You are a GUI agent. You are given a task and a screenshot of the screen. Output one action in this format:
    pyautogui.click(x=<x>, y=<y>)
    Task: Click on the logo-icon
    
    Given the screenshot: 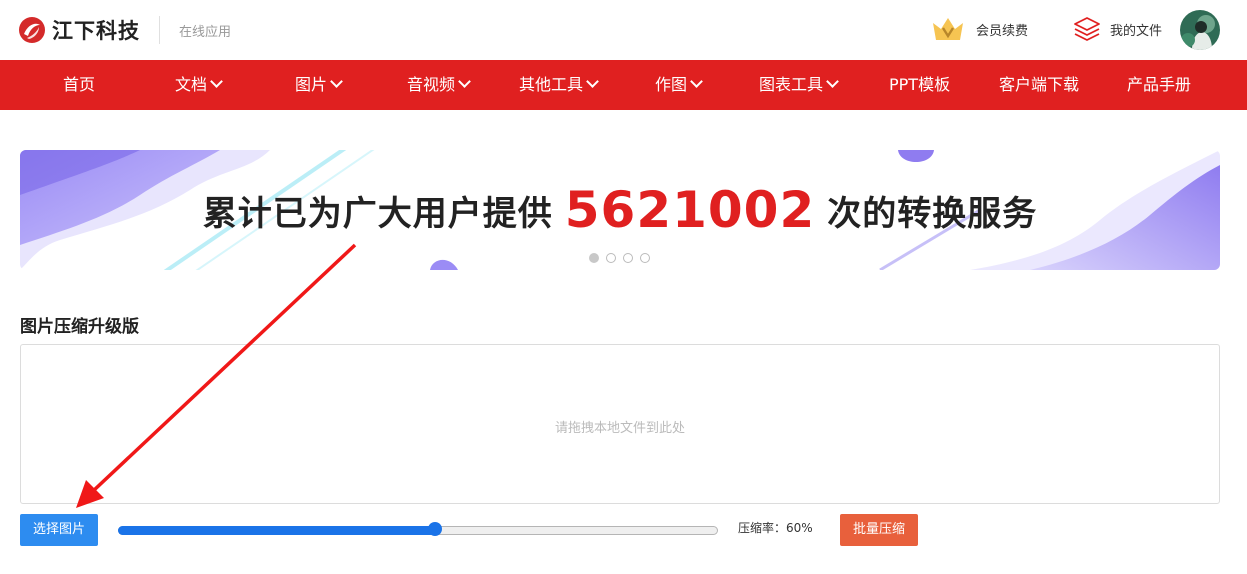 What is the action you would take?
    pyautogui.click(x=32, y=30)
    